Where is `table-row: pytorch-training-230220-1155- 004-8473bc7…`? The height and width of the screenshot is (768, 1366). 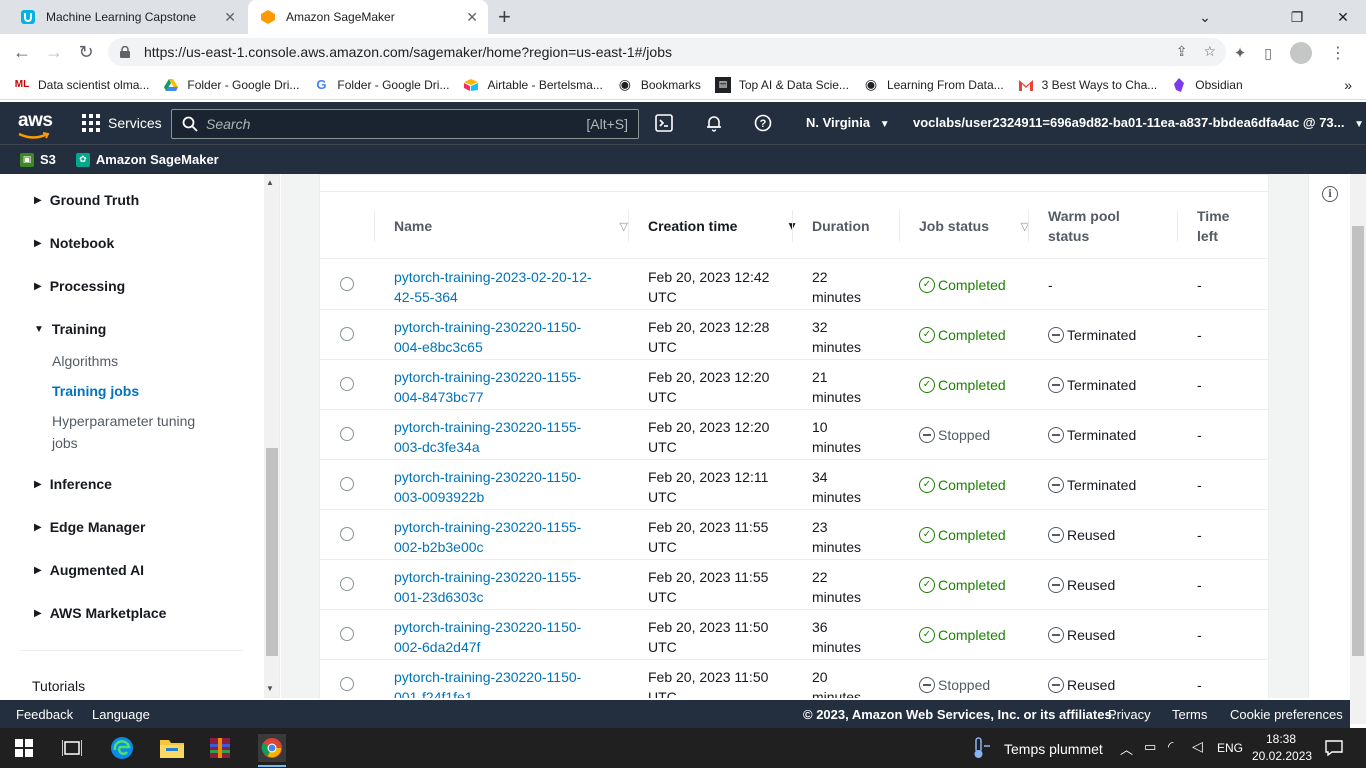 table-row: pytorch-training-230220-1155- 004-8473bc7… is located at coordinates (794, 385).